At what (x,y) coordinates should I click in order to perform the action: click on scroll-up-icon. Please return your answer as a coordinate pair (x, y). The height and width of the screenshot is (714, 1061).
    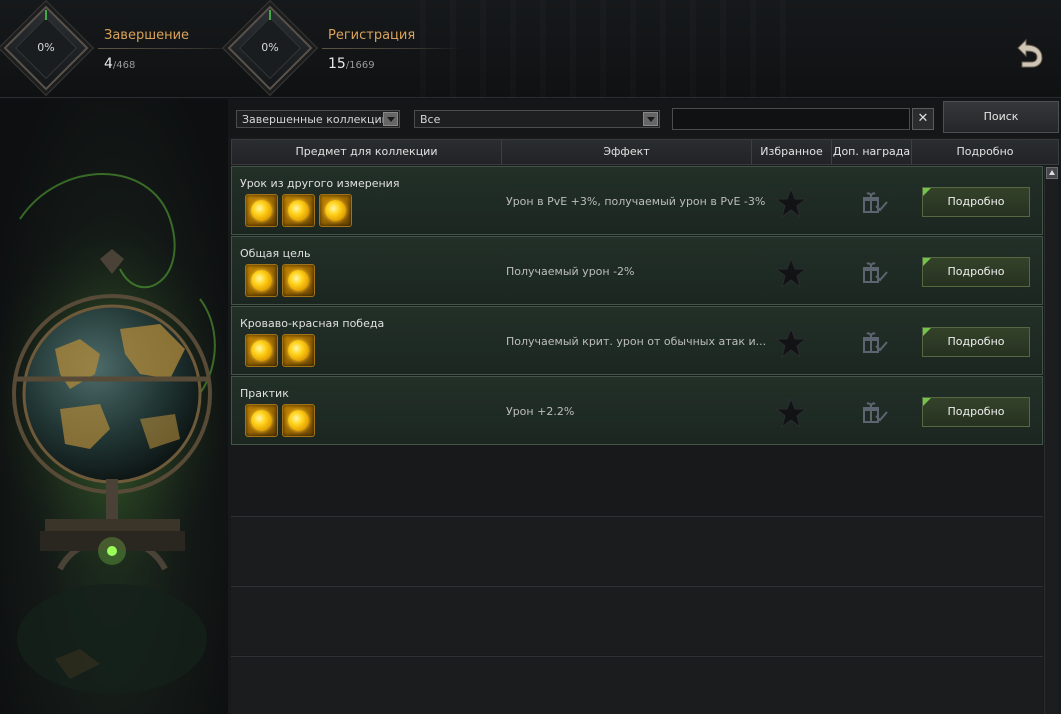
    Looking at the image, I should click on (1052, 173).